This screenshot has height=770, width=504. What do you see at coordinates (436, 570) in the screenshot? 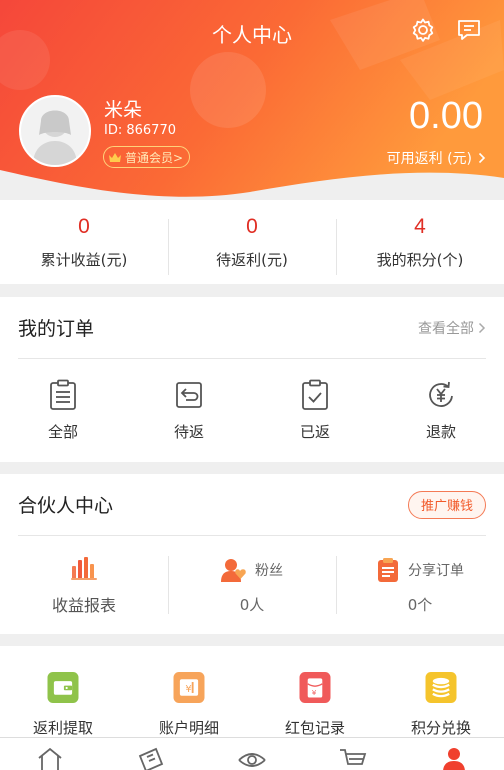
I see `share-orders-label: 分享订单` at bounding box center [436, 570].